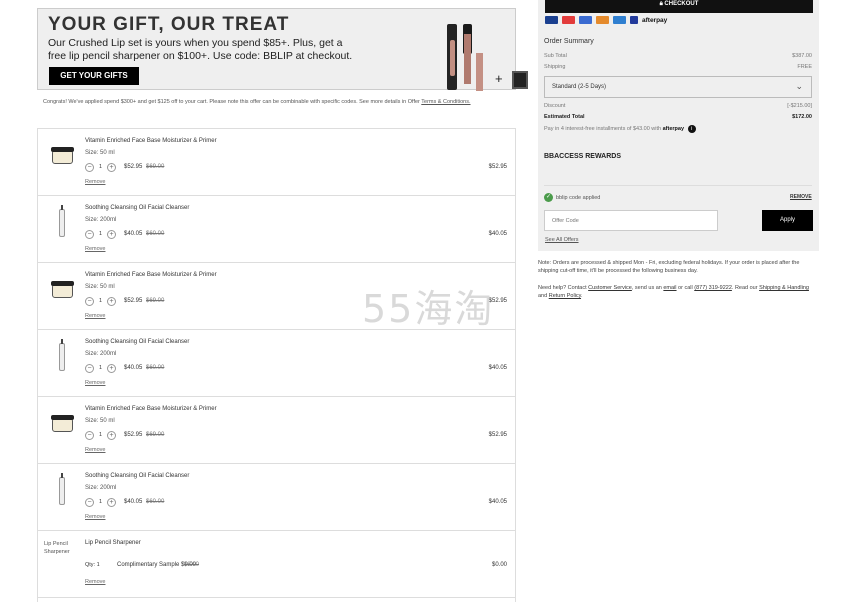 This screenshot has height=602, width=860. What do you see at coordinates (565, 296) in the screenshot?
I see `return-policy-link: Return Policy` at bounding box center [565, 296].